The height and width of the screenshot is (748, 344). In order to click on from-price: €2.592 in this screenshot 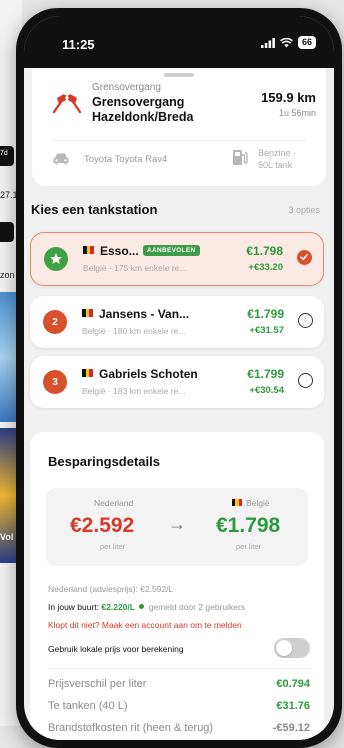, I will do `click(102, 525)`.